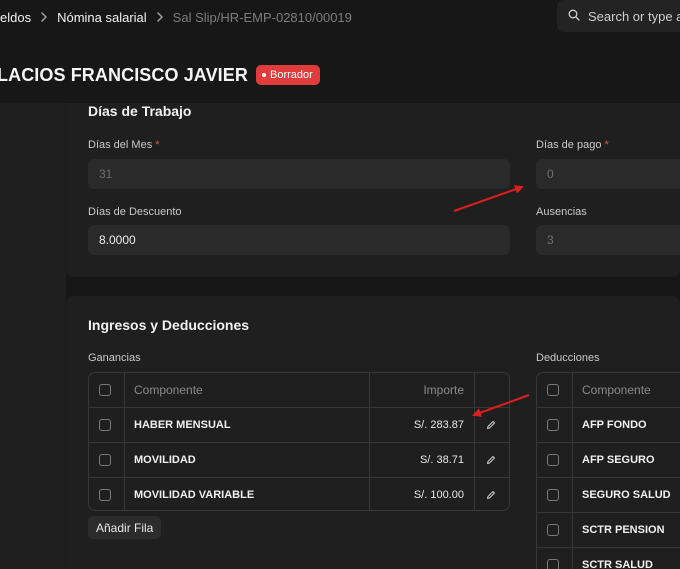  Describe the element at coordinates (264, 75) in the screenshot. I see `status-dot-icon` at that location.